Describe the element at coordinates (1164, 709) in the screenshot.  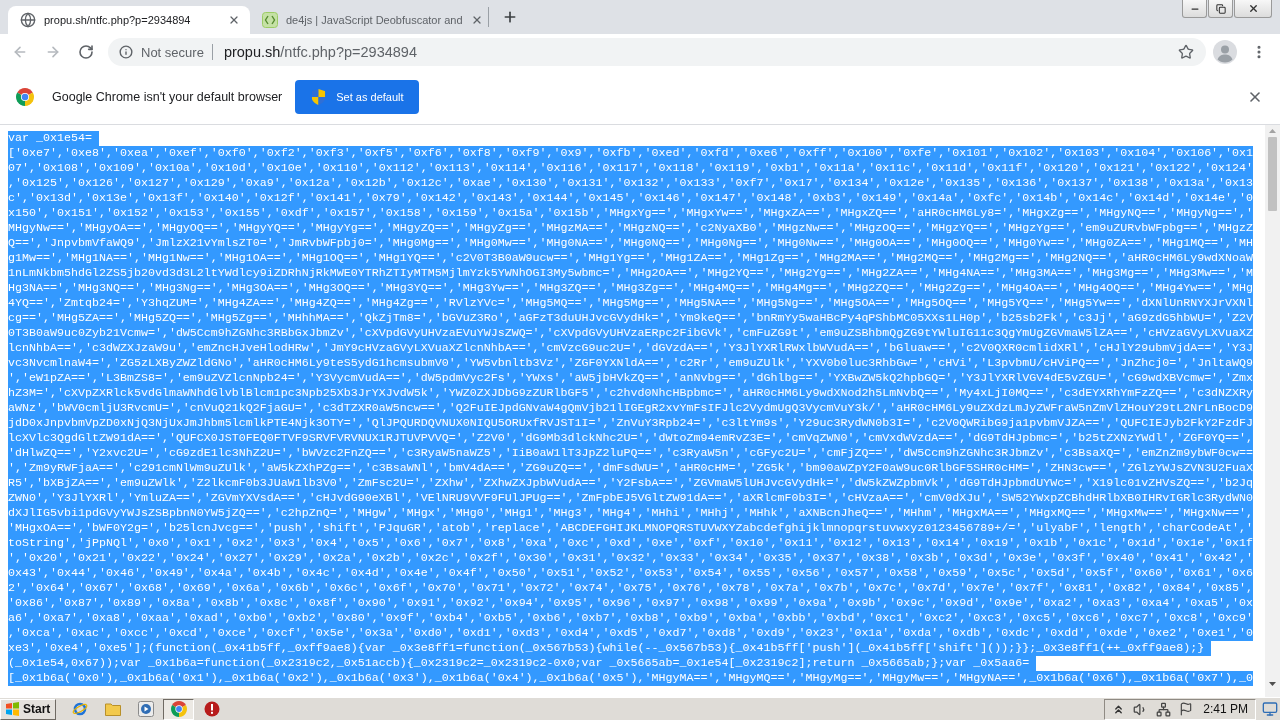
I see `network-icon` at that location.